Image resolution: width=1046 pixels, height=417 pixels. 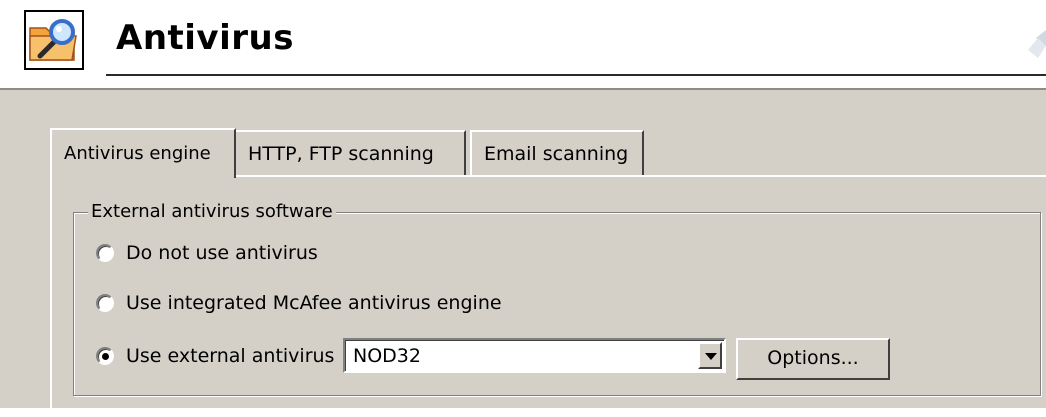 I want to click on radio-label: Use integrated McAfee antivirus engine, so click(x=314, y=303).